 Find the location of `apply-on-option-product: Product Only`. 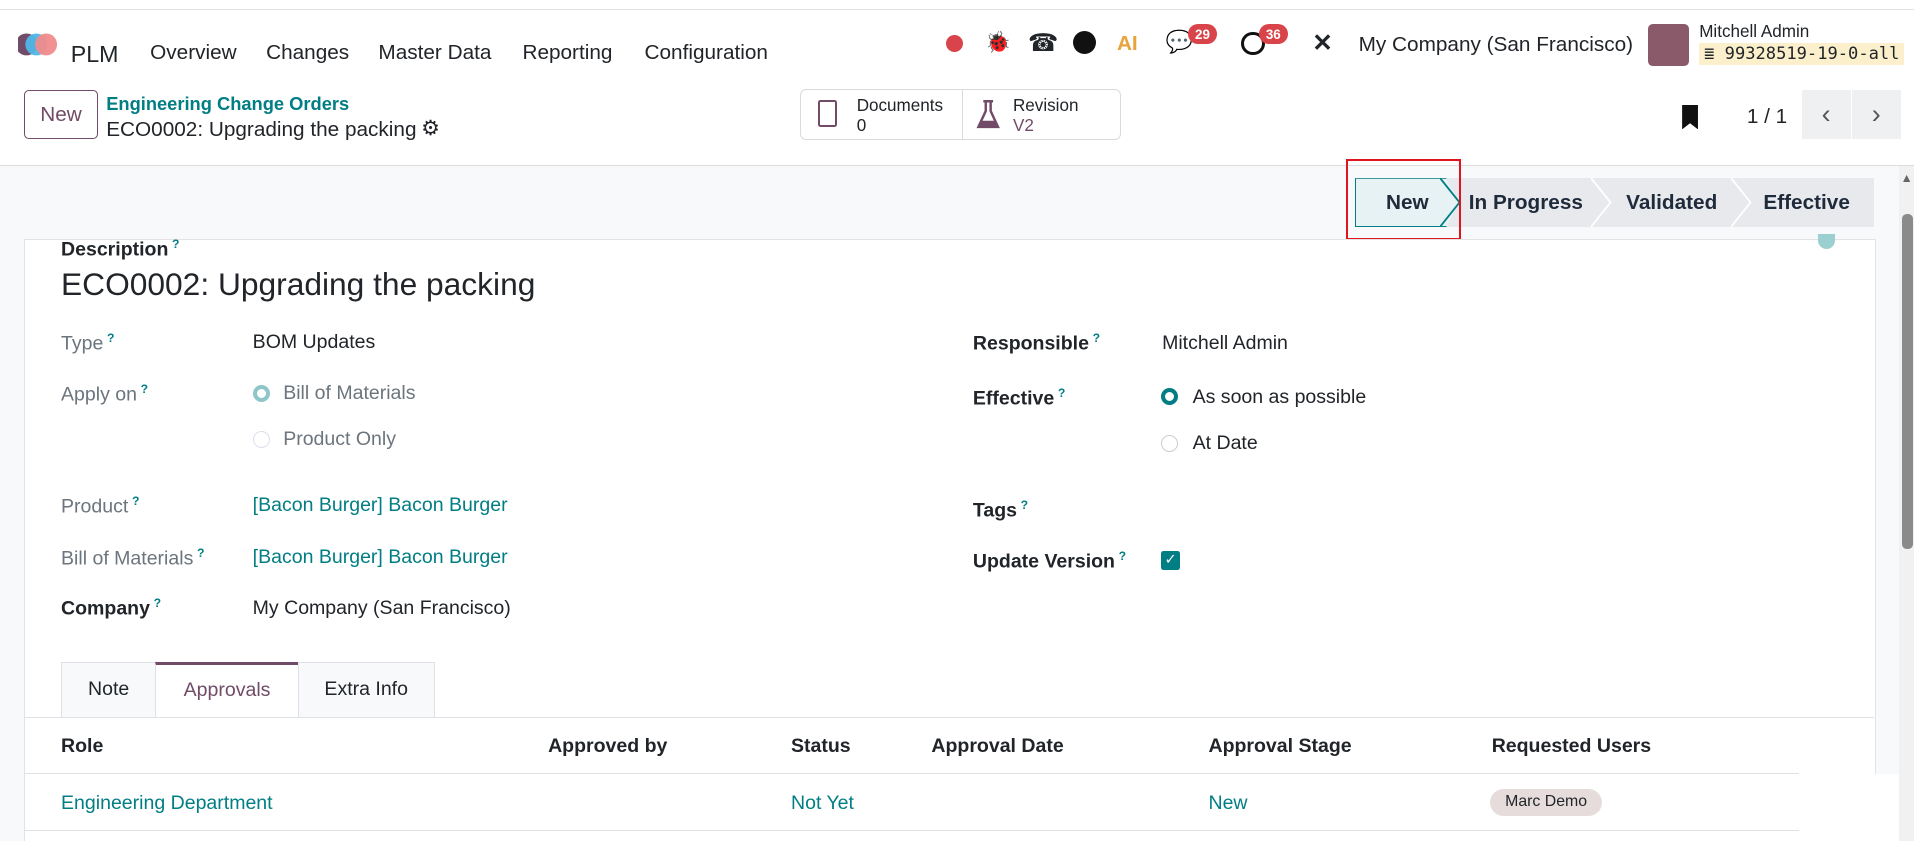

apply-on-option-product: Product Only is located at coordinates (339, 439).